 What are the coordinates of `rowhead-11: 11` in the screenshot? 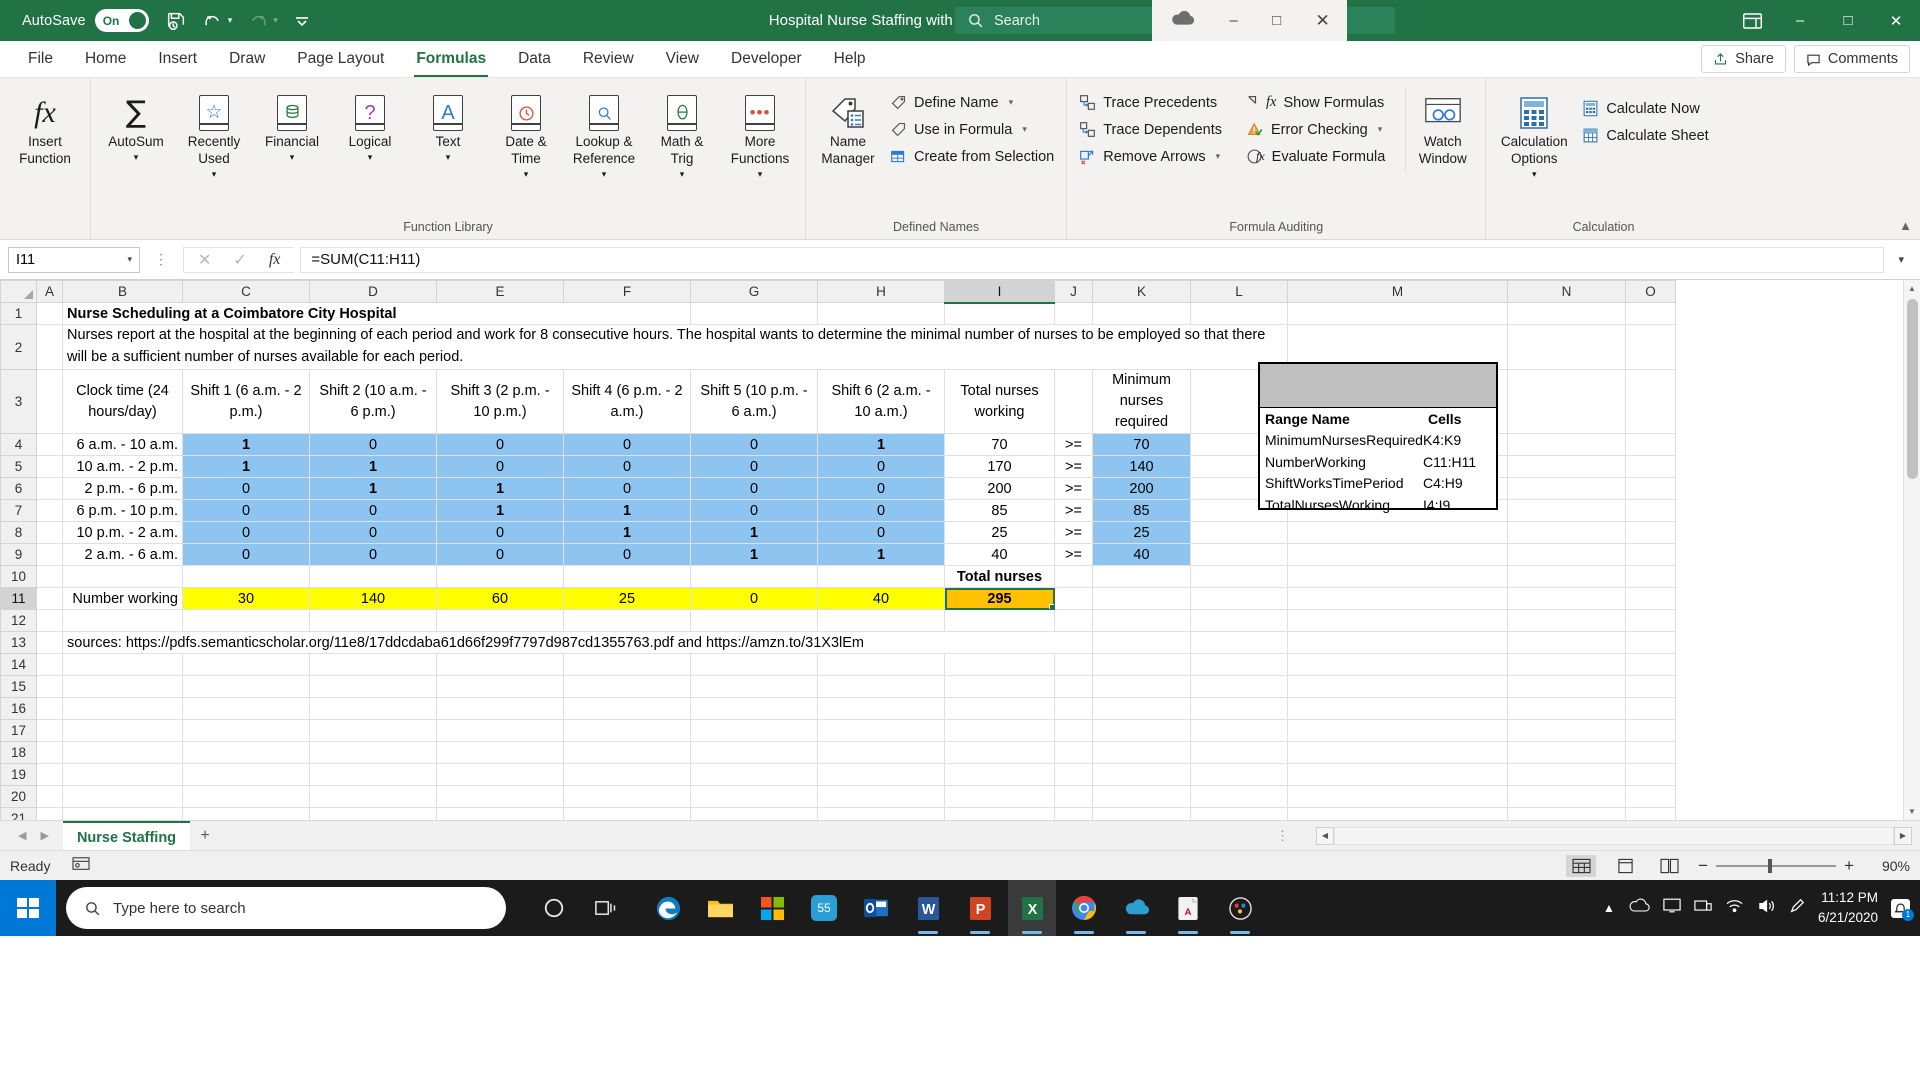 It's located at (18, 599).